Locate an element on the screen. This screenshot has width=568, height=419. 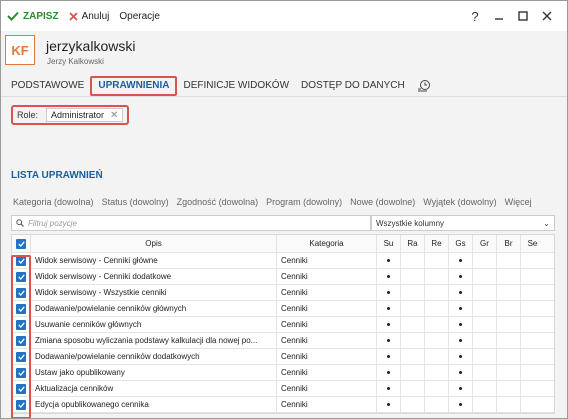
column-header-ra: Ra is located at coordinates (412, 243).